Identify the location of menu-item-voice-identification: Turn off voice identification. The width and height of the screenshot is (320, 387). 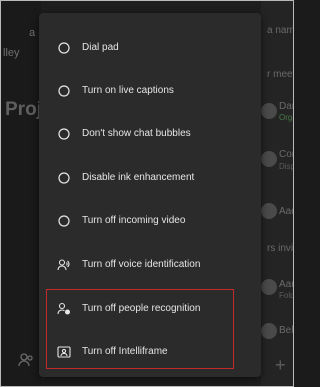
(150, 265).